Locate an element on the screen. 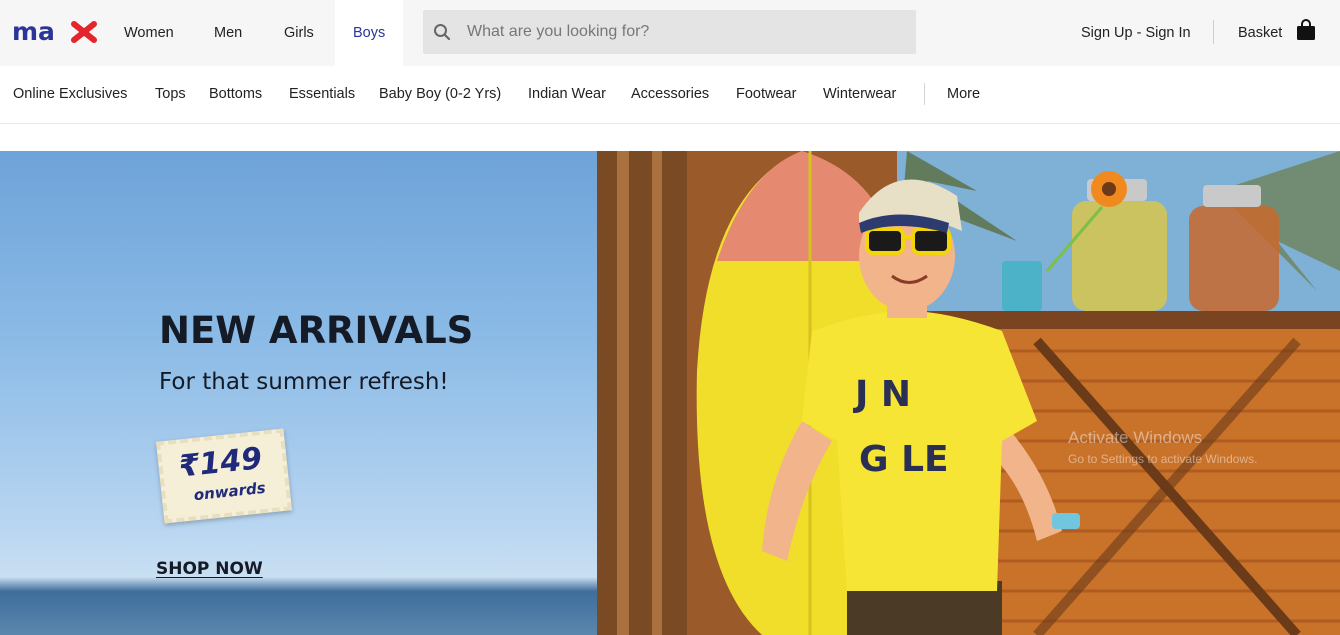 This screenshot has width=1340, height=635. shop-now-link: SHOP NOW is located at coordinates (209, 569).